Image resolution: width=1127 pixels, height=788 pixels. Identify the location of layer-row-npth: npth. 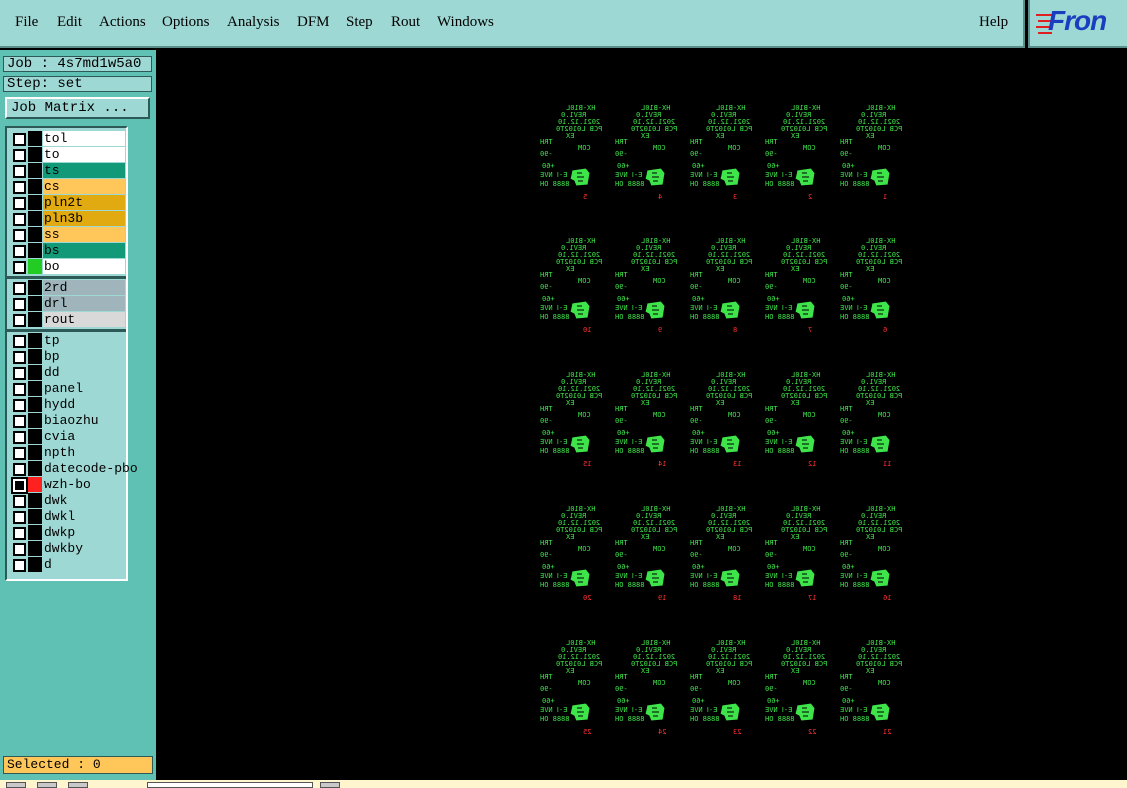
(68, 453).